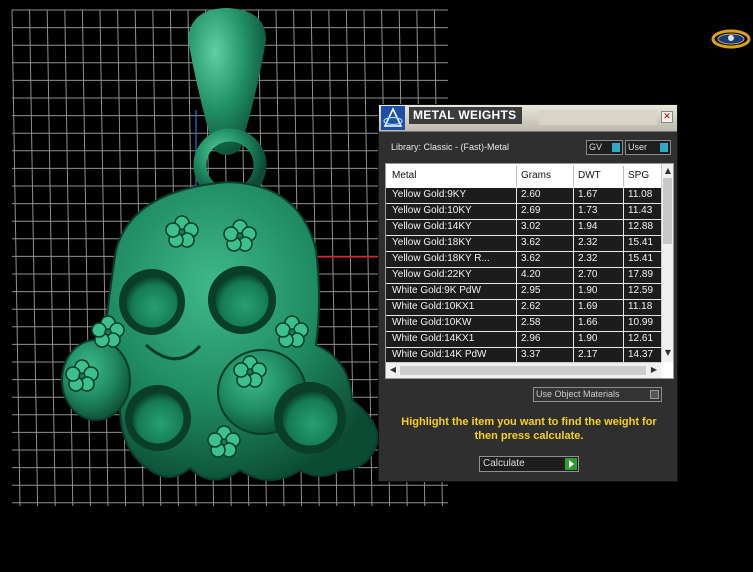 This screenshot has height=572, width=753. I want to click on cell-metal: White Gold:14K PdW, so click(439, 354).